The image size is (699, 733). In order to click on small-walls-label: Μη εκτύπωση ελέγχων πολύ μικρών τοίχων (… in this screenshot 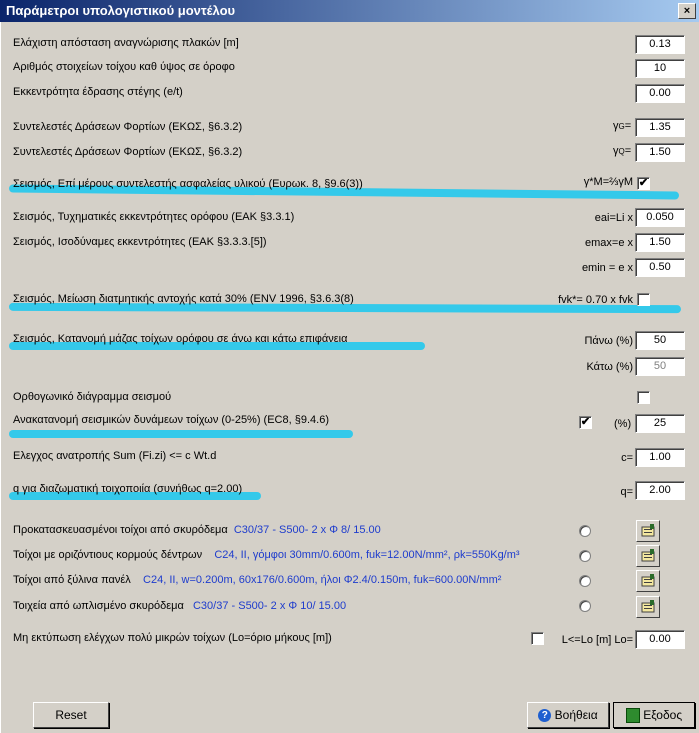, I will do `click(172, 638)`.